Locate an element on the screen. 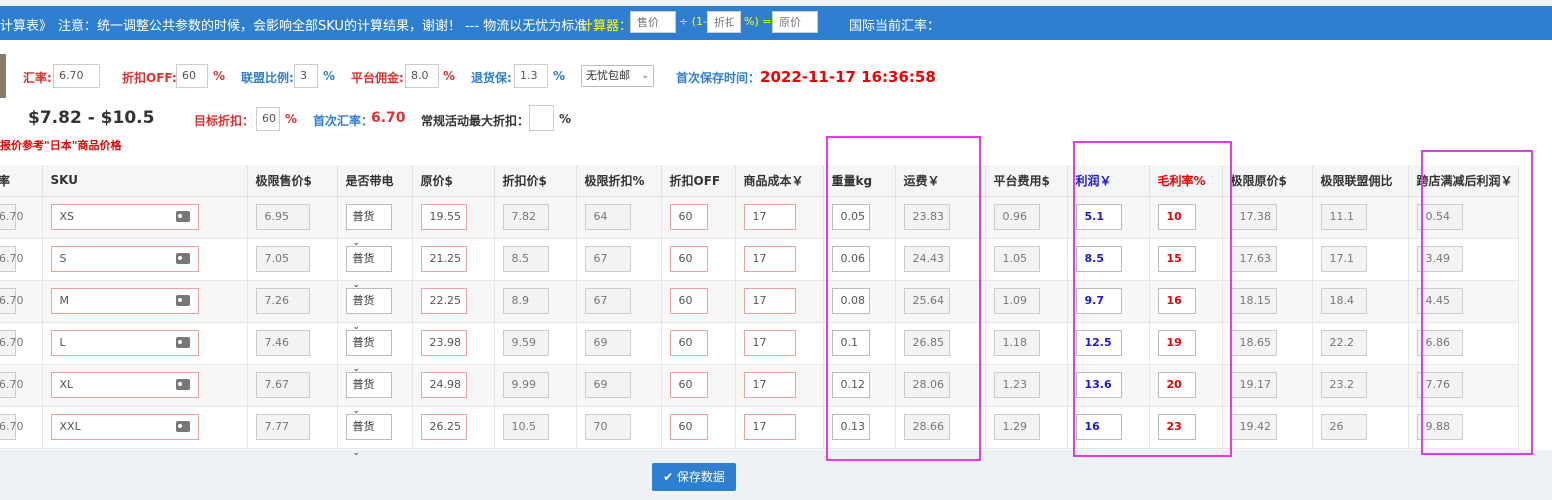 This screenshot has width=1552, height=500. table-cell: 0.06 is located at coordinates (859, 259).